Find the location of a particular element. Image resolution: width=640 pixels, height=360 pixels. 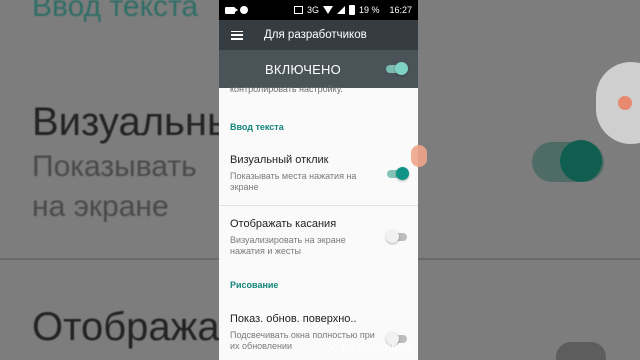

battery-percent: 19 % is located at coordinates (369, 10).